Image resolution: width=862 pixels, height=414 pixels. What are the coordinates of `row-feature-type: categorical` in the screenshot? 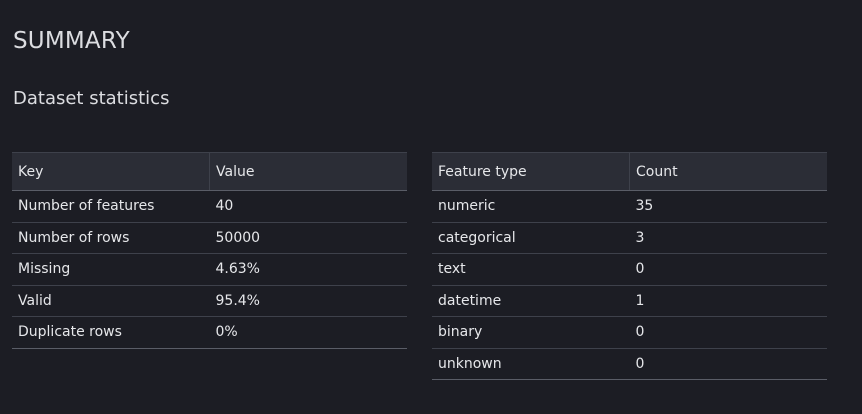 It's located at (531, 238).